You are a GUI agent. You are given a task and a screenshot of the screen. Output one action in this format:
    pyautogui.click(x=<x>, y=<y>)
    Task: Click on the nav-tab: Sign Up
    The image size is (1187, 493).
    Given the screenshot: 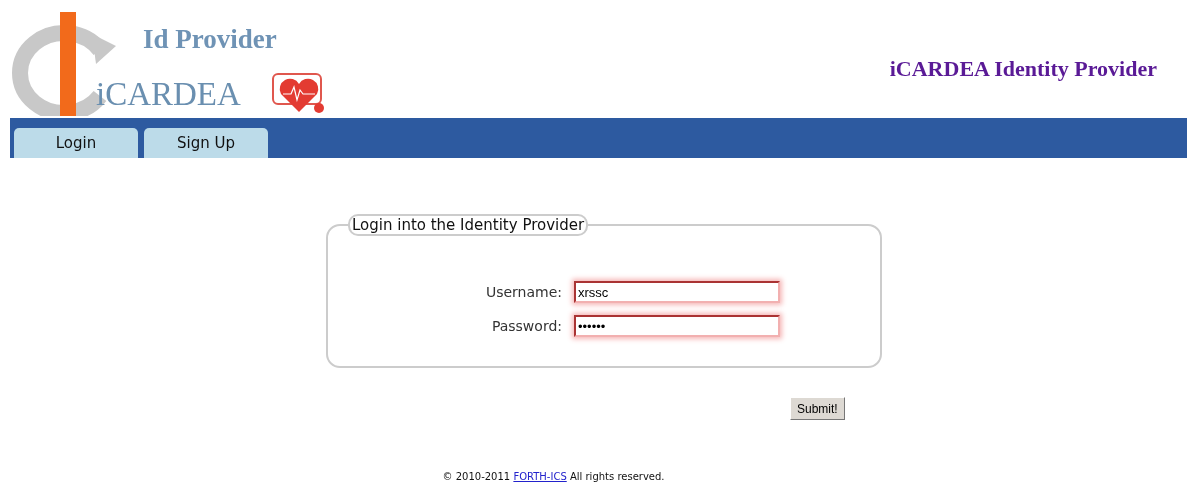 What is the action you would take?
    pyautogui.click(x=206, y=143)
    